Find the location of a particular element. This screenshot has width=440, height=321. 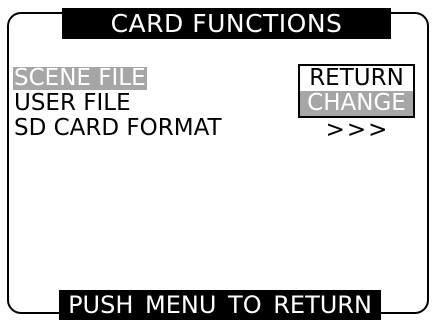

menu-item-label: SD CARD FORMAT is located at coordinates (118, 128).